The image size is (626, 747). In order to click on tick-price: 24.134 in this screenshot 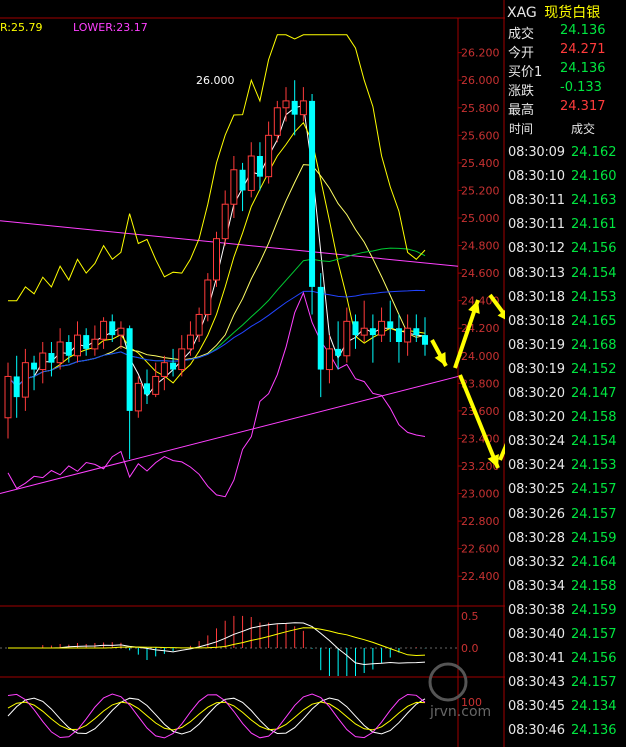, I will do `click(594, 707)`.